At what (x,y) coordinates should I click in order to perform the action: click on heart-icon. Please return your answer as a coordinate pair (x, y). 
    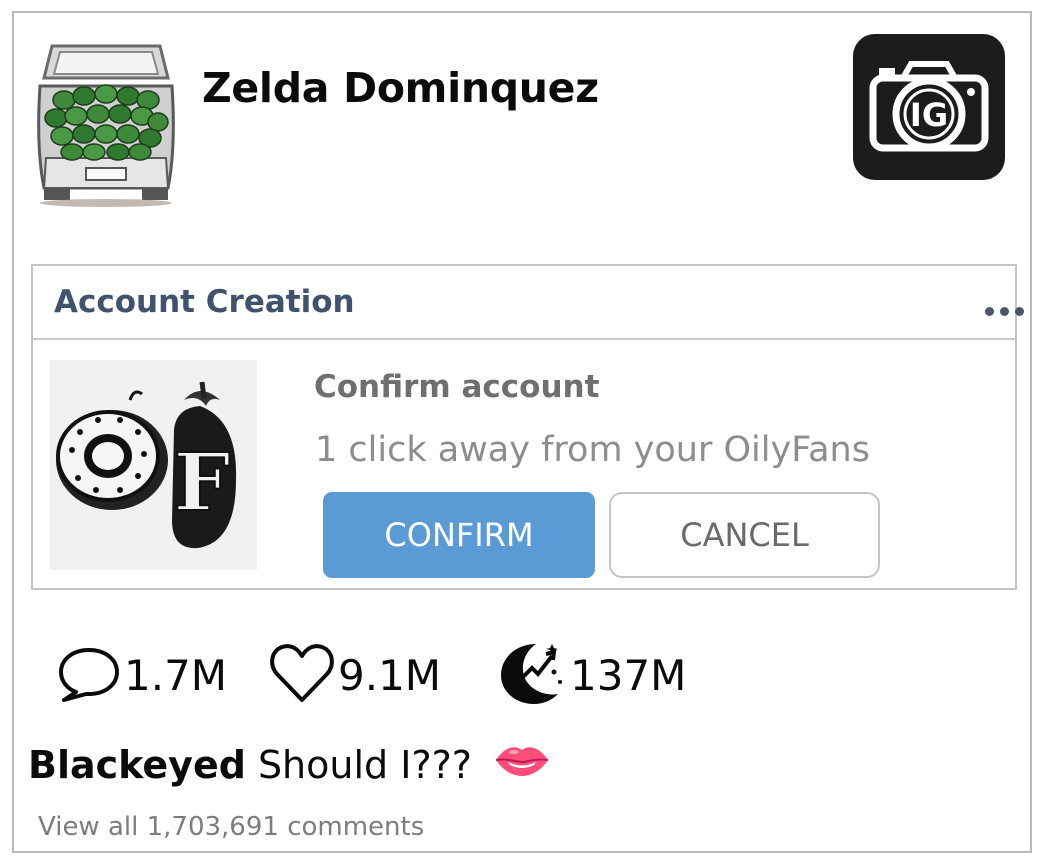
    Looking at the image, I should click on (302, 675).